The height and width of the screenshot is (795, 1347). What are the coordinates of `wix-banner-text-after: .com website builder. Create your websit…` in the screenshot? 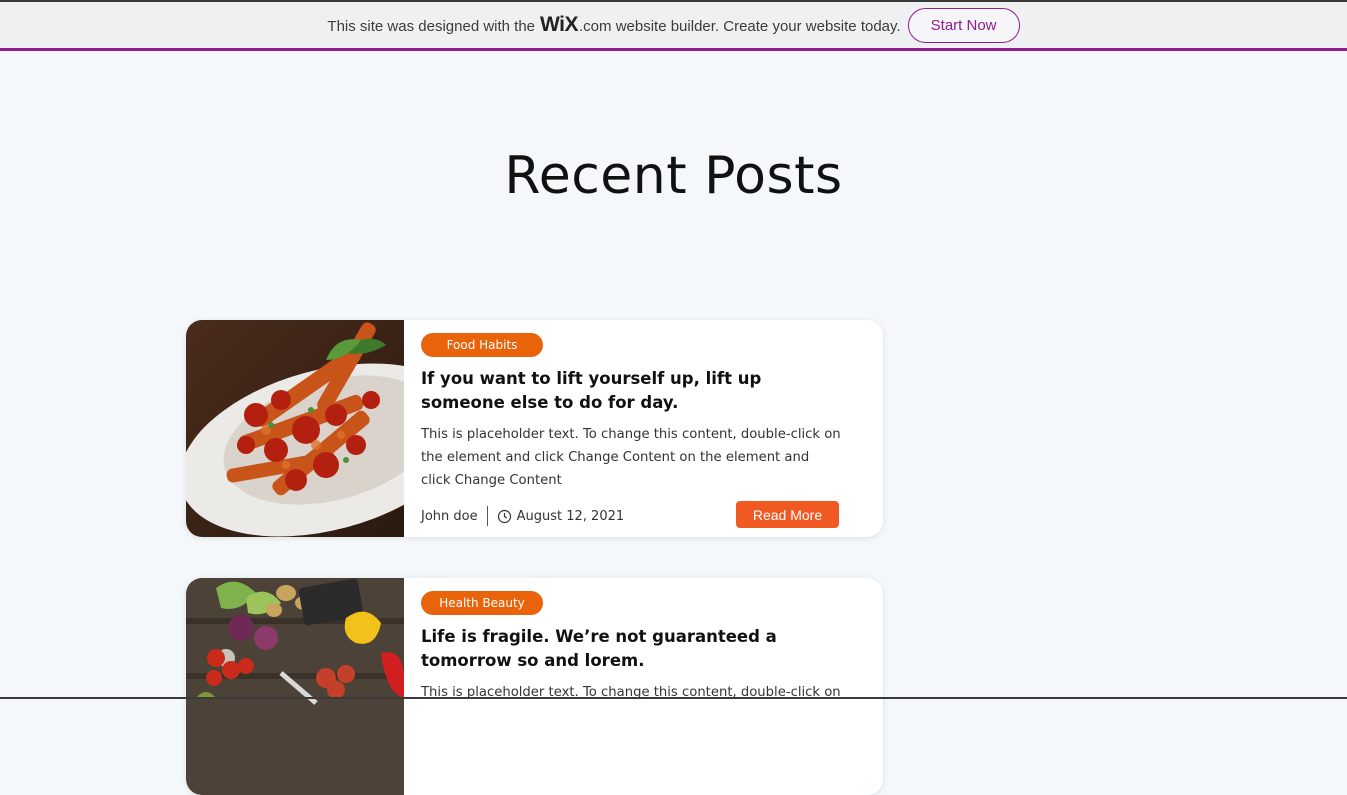 It's located at (740, 26).